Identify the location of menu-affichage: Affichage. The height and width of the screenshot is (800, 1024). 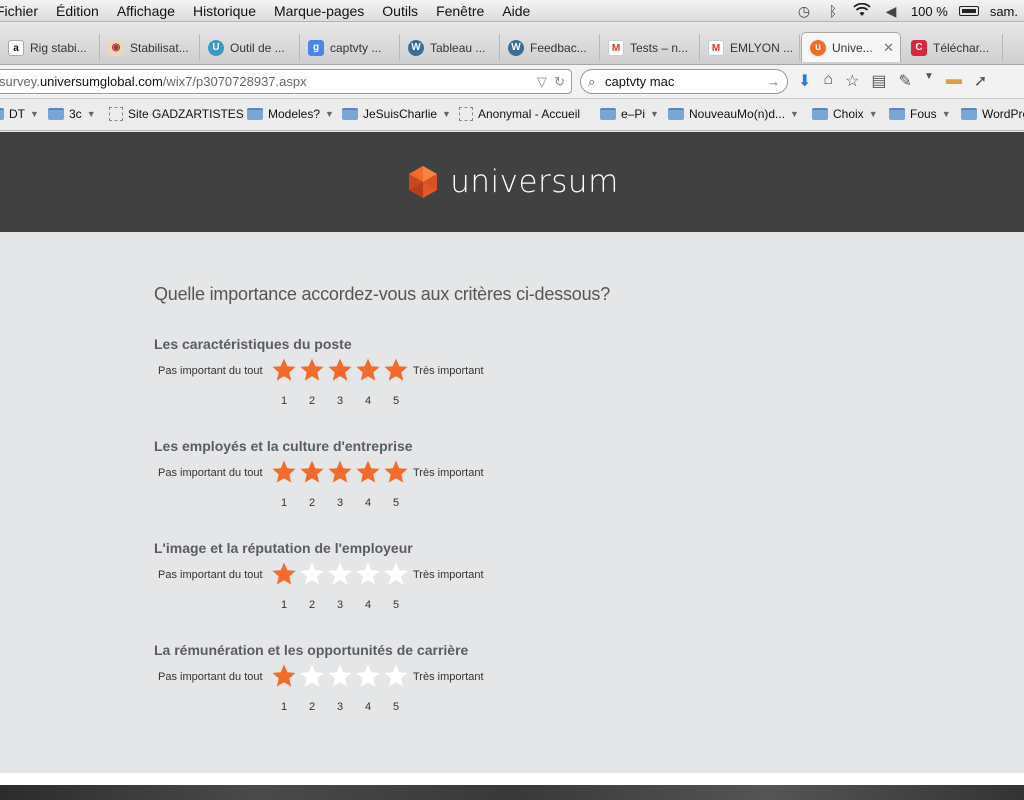
(146, 11).